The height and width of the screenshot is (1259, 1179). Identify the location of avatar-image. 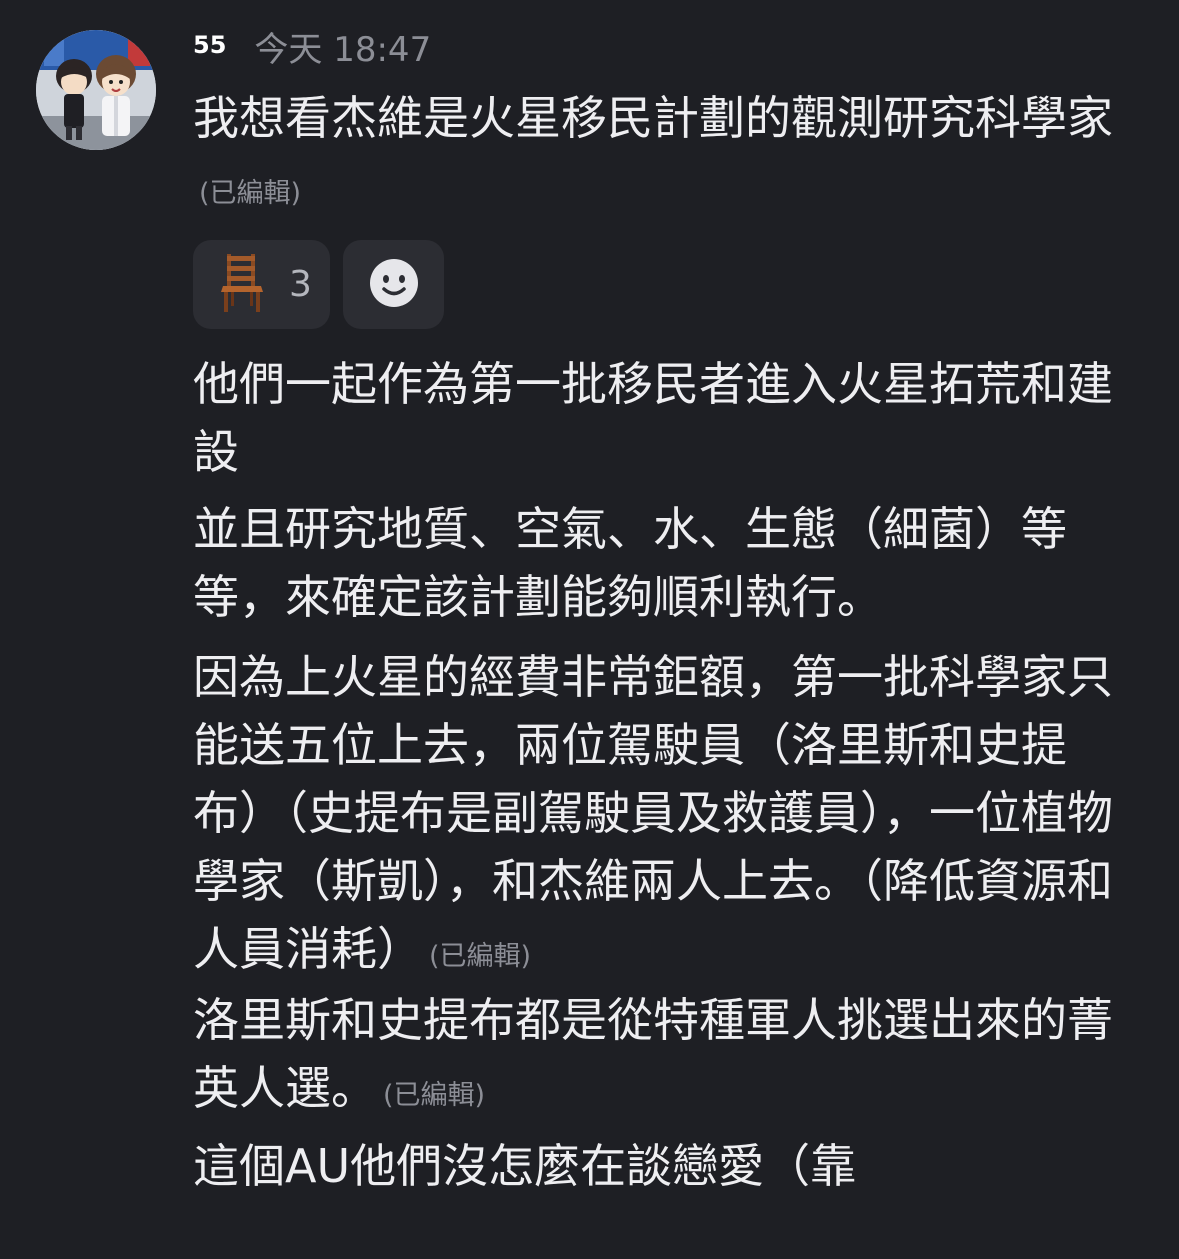
(96, 90).